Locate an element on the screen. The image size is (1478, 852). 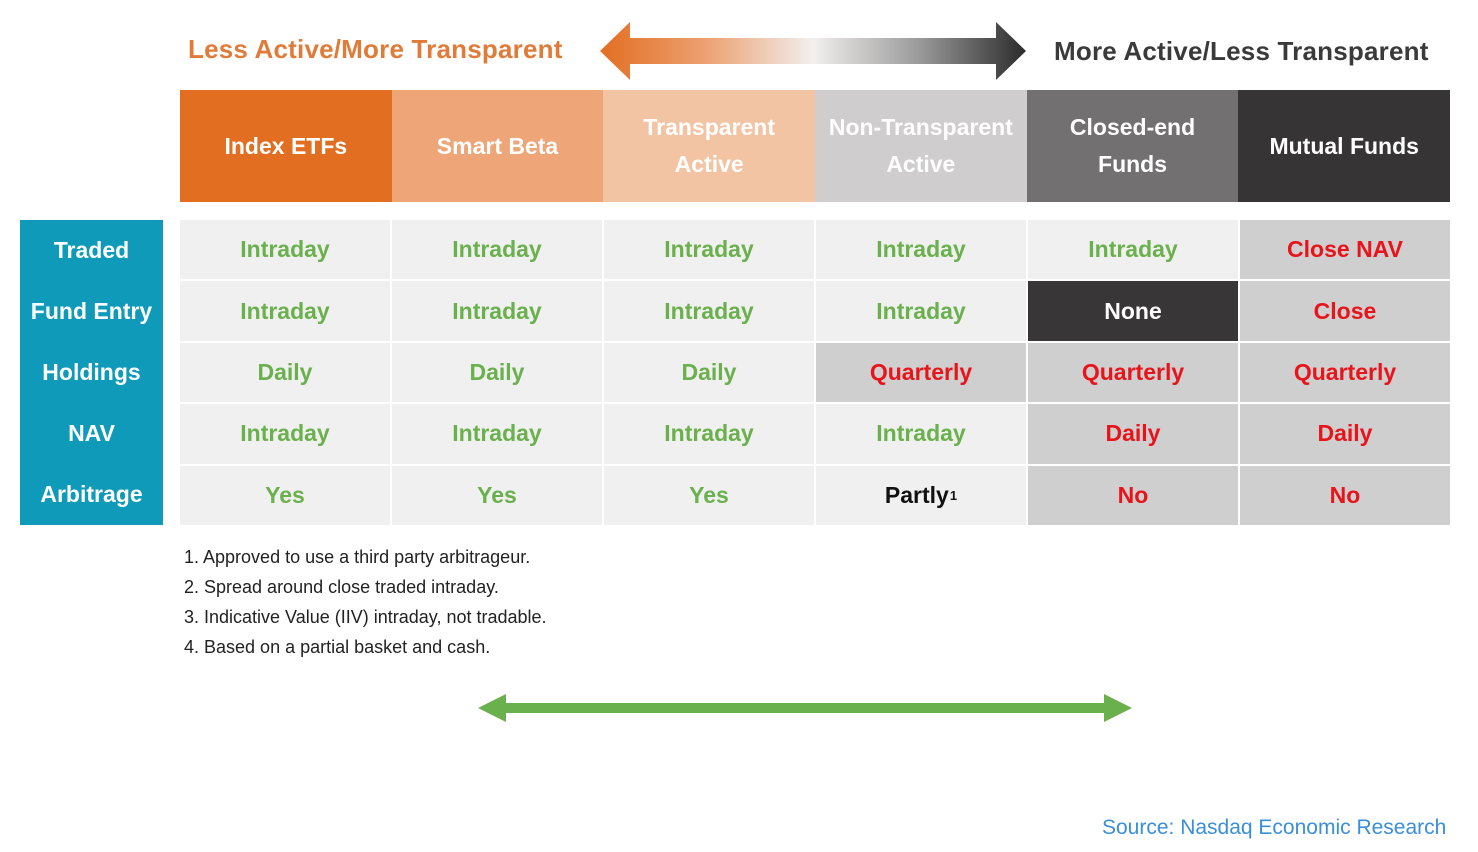
column-header: Smart Beta is located at coordinates (497, 146).